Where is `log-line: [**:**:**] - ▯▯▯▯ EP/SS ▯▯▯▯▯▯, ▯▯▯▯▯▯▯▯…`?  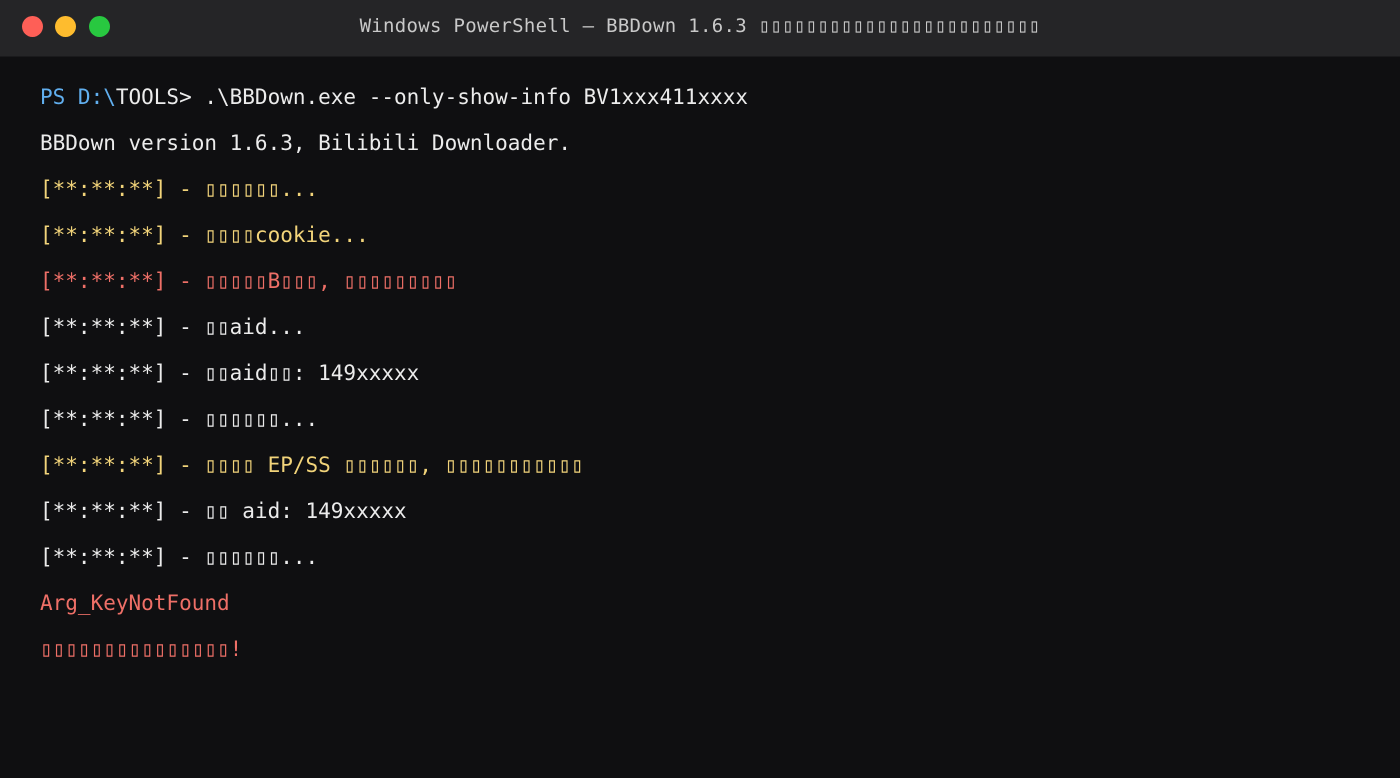 log-line: [**:**:**] - ▯▯▯▯ EP/SS ▯▯▯▯▯▯, ▯▯▯▯▯▯▯▯… is located at coordinates (312, 465).